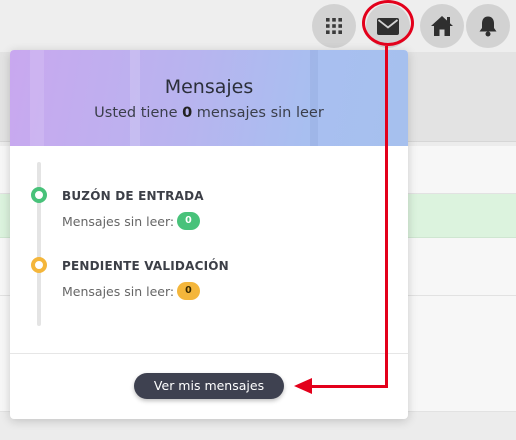  What do you see at coordinates (145, 266) in the screenshot?
I see `pending-validation-label: PENDIENTE VALIDACIÓN` at bounding box center [145, 266].